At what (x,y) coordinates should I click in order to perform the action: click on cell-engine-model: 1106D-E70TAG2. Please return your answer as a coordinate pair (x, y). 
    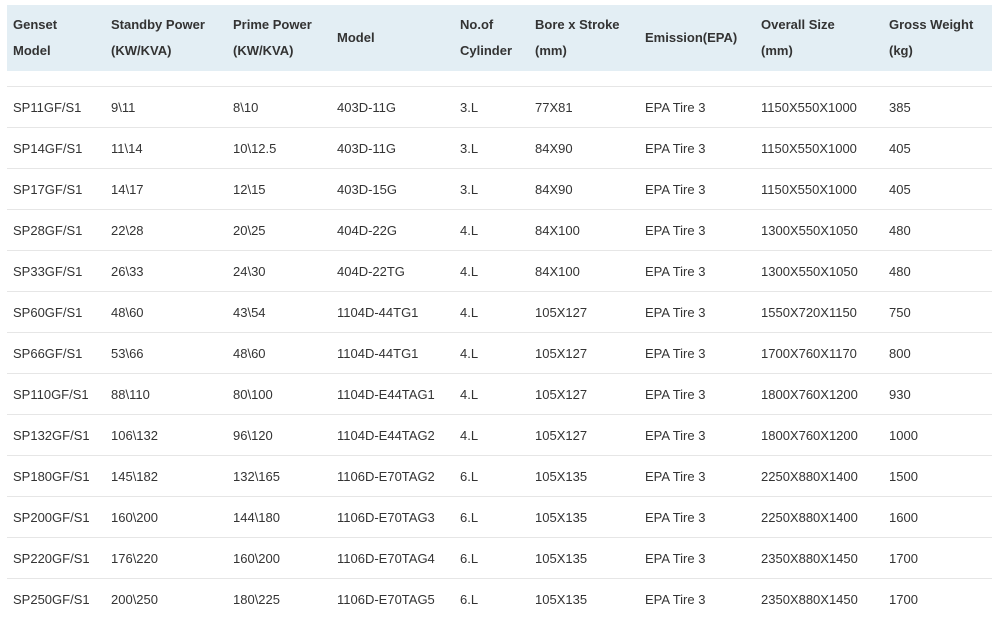
    Looking at the image, I should click on (392, 476).